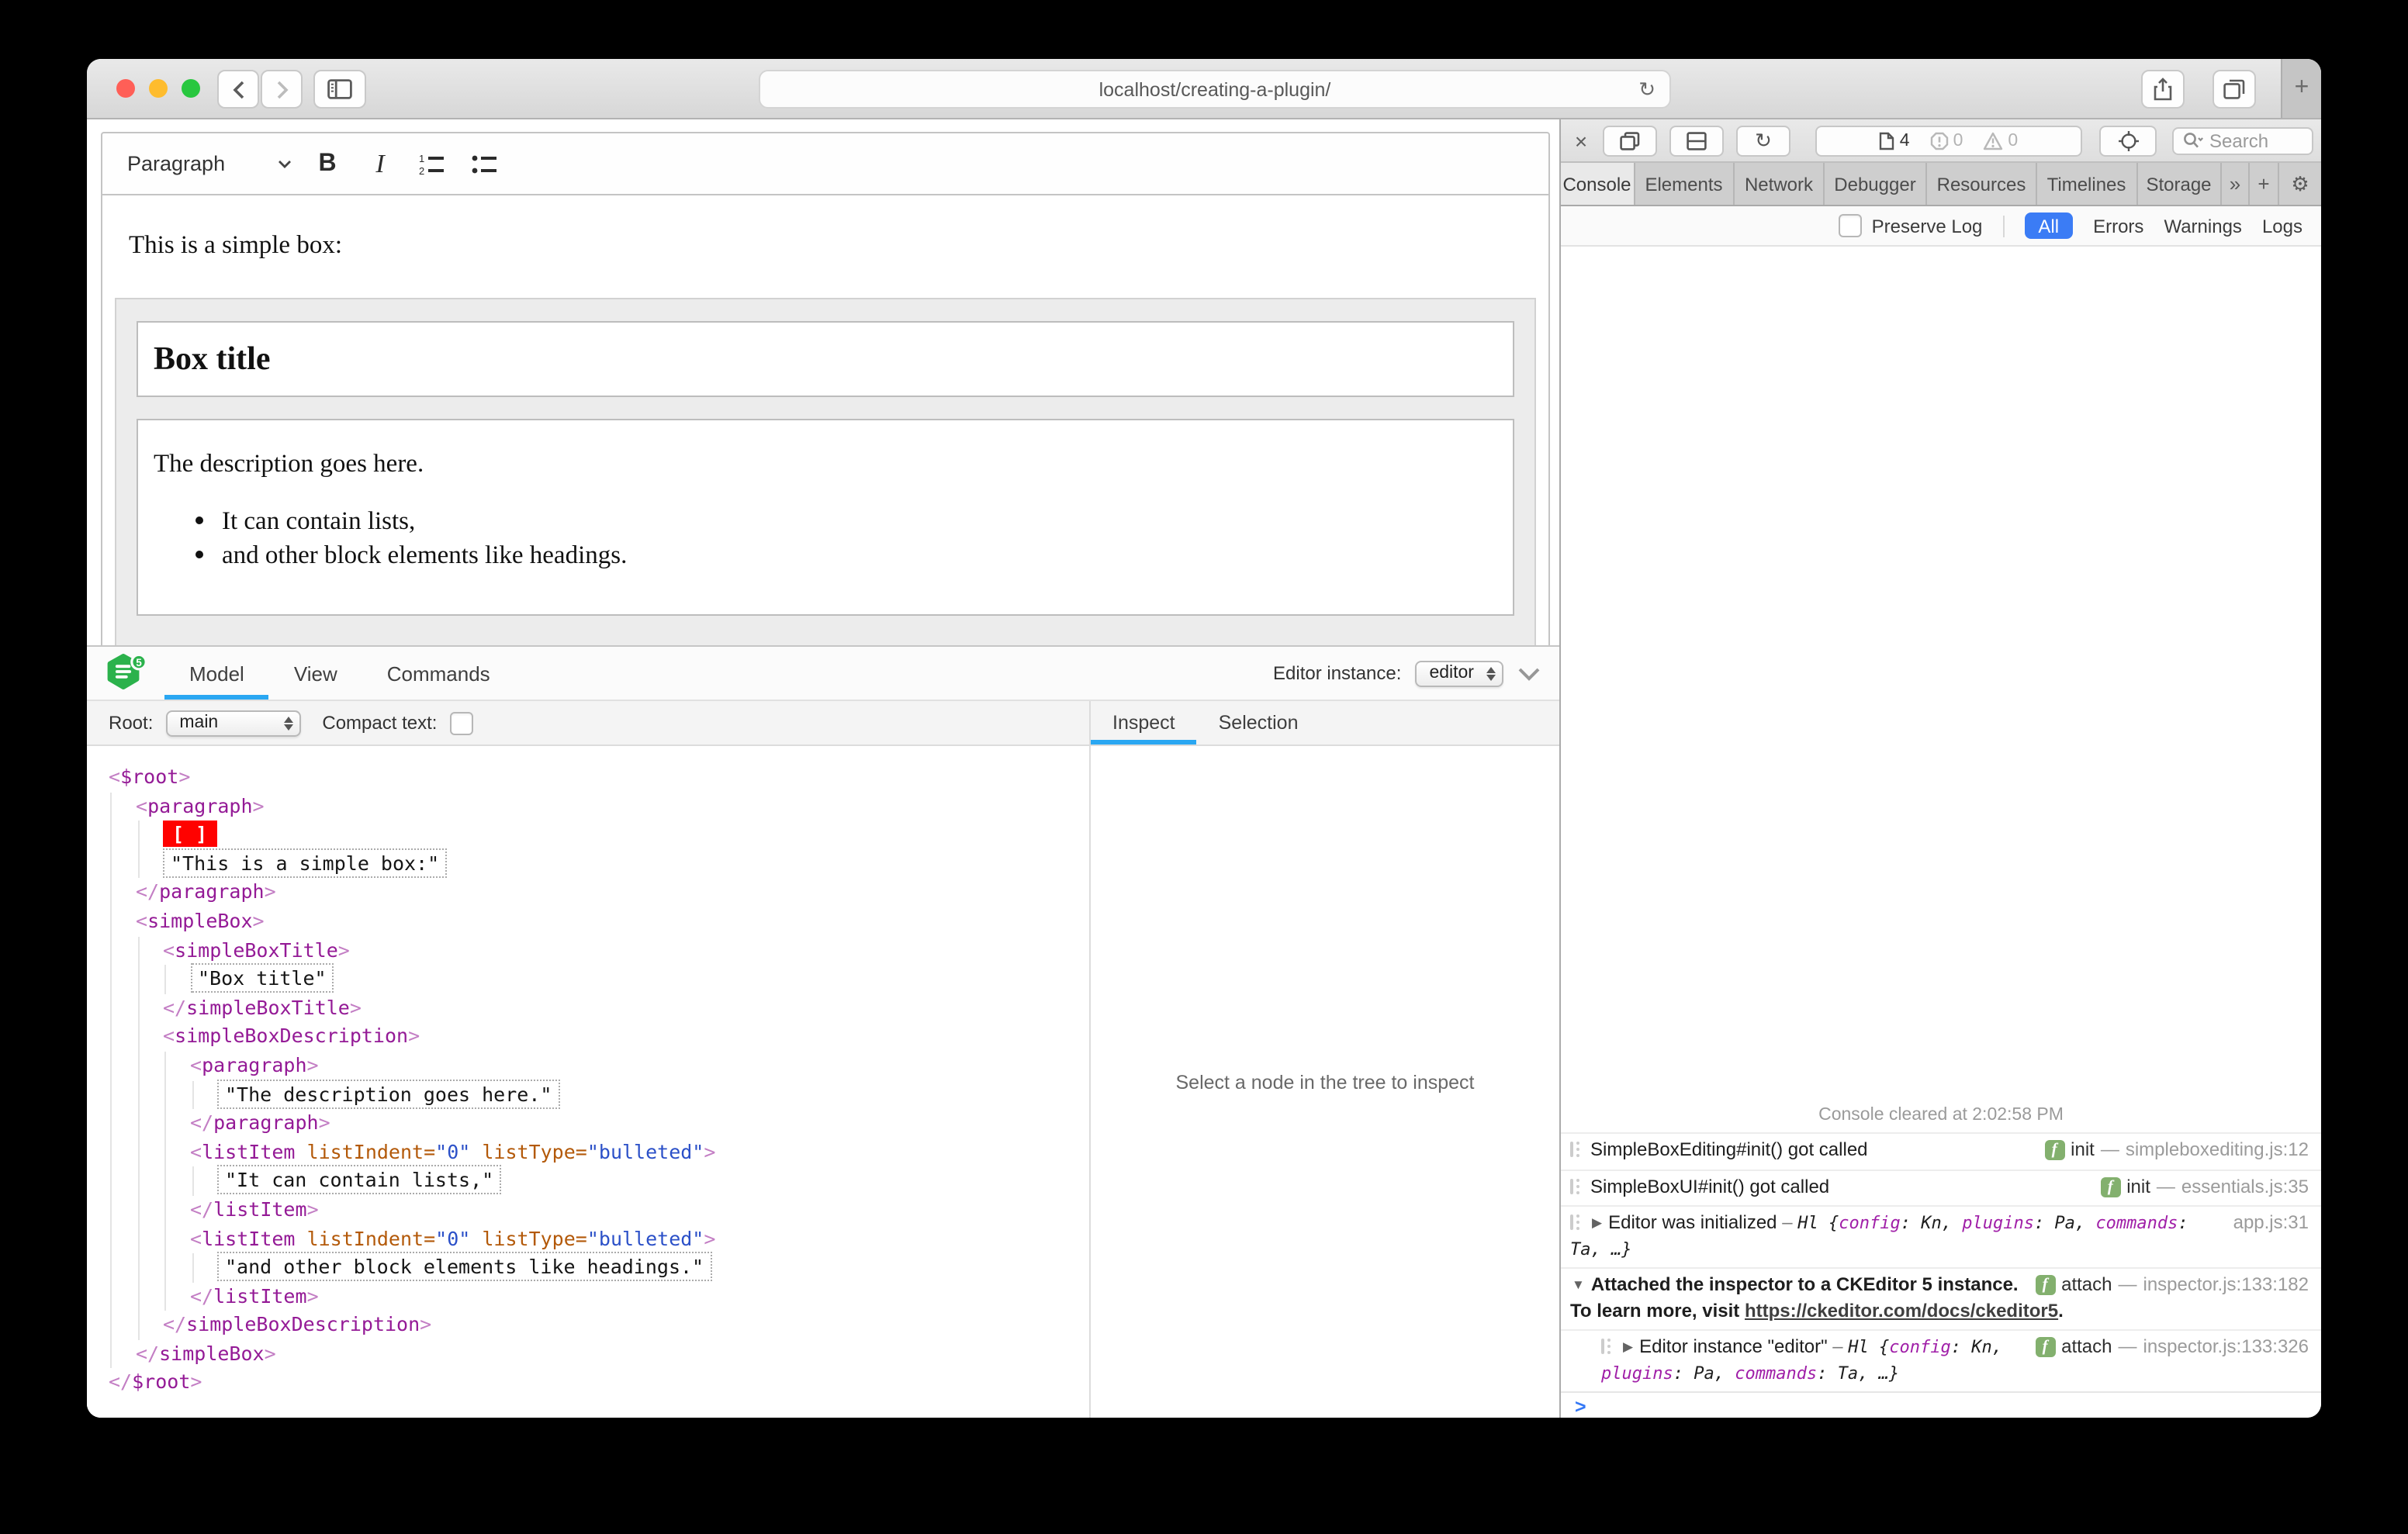 Image resolution: width=2408 pixels, height=1534 pixels. I want to click on settings-button: ⚙, so click(2300, 184).